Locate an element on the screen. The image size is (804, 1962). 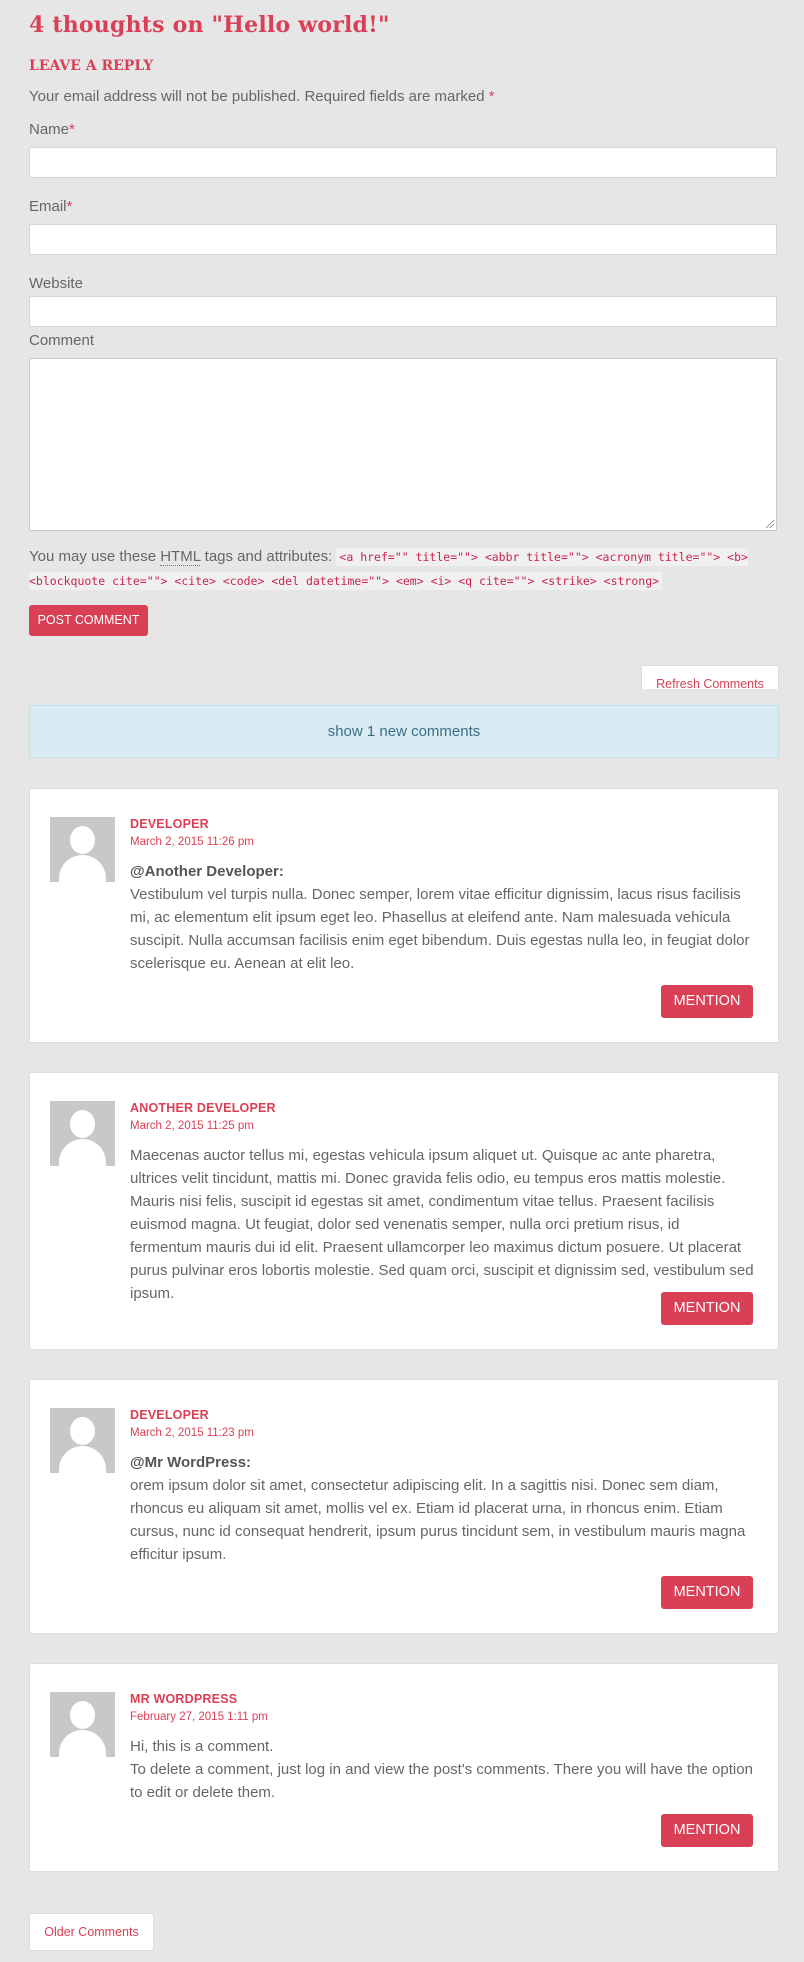
comment-mention: @Another Developer: is located at coordinates (207, 871).